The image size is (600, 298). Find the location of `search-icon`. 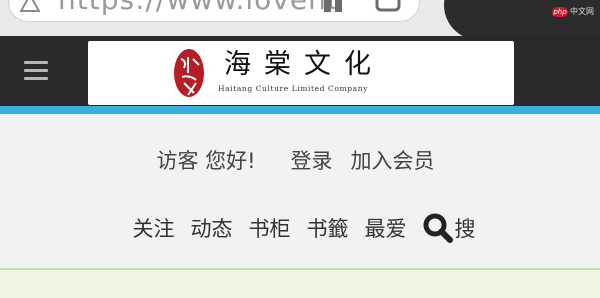

search-icon is located at coordinates (438, 228).